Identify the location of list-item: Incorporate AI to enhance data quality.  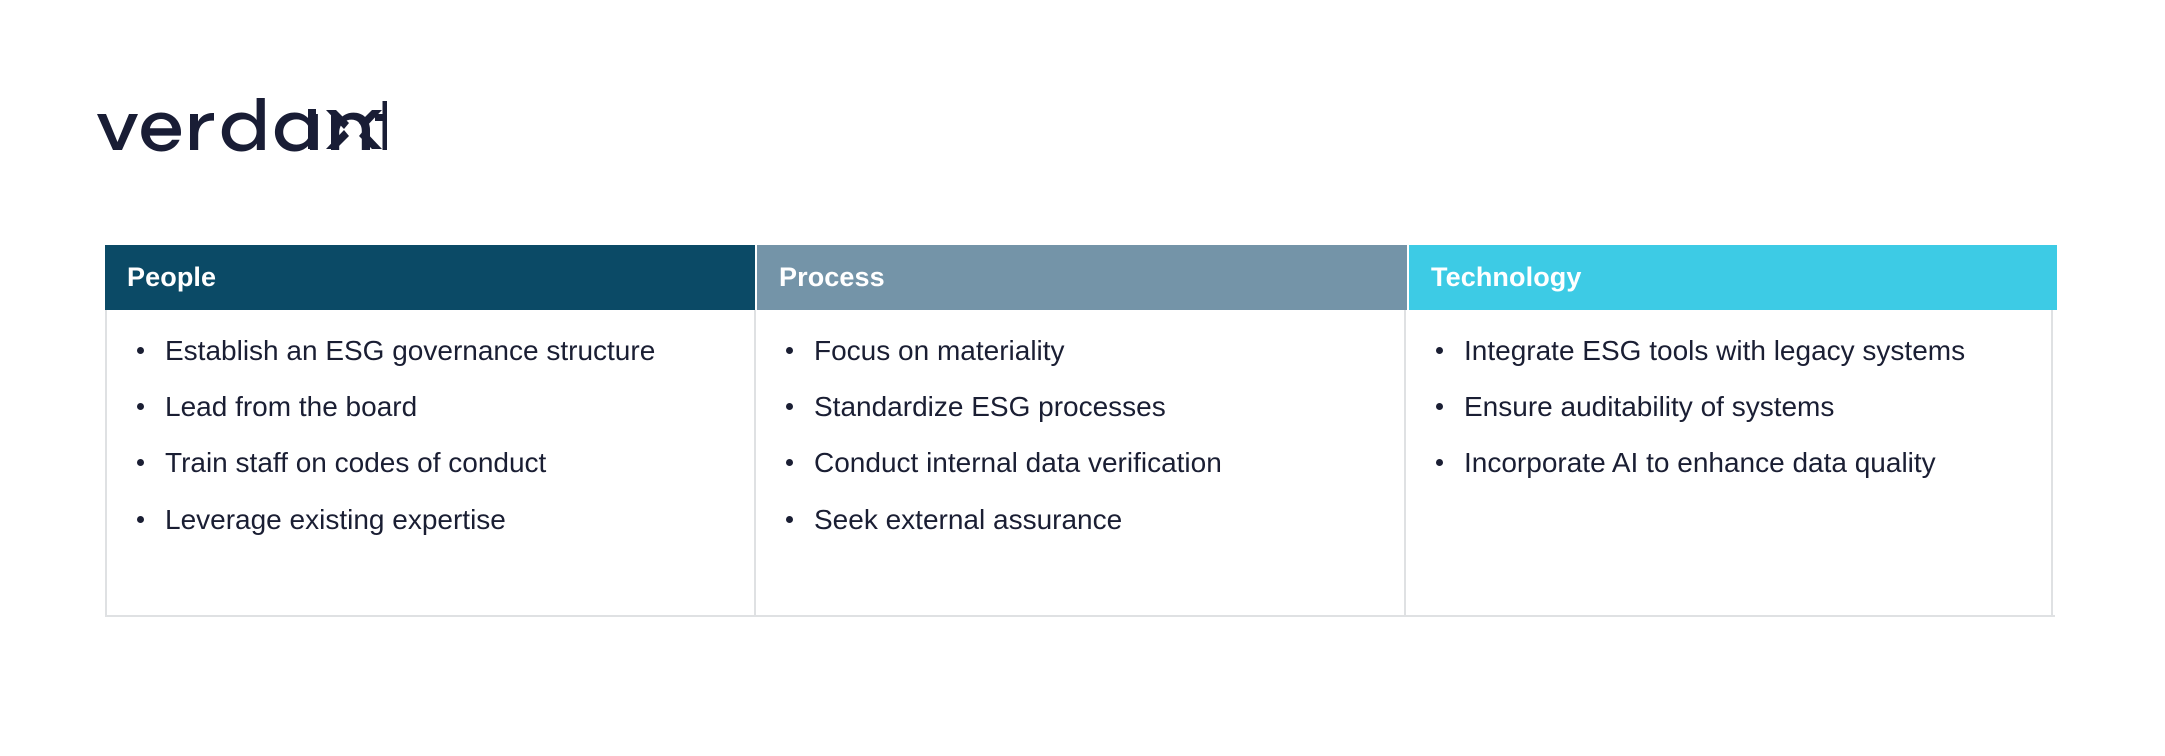
(1720, 462).